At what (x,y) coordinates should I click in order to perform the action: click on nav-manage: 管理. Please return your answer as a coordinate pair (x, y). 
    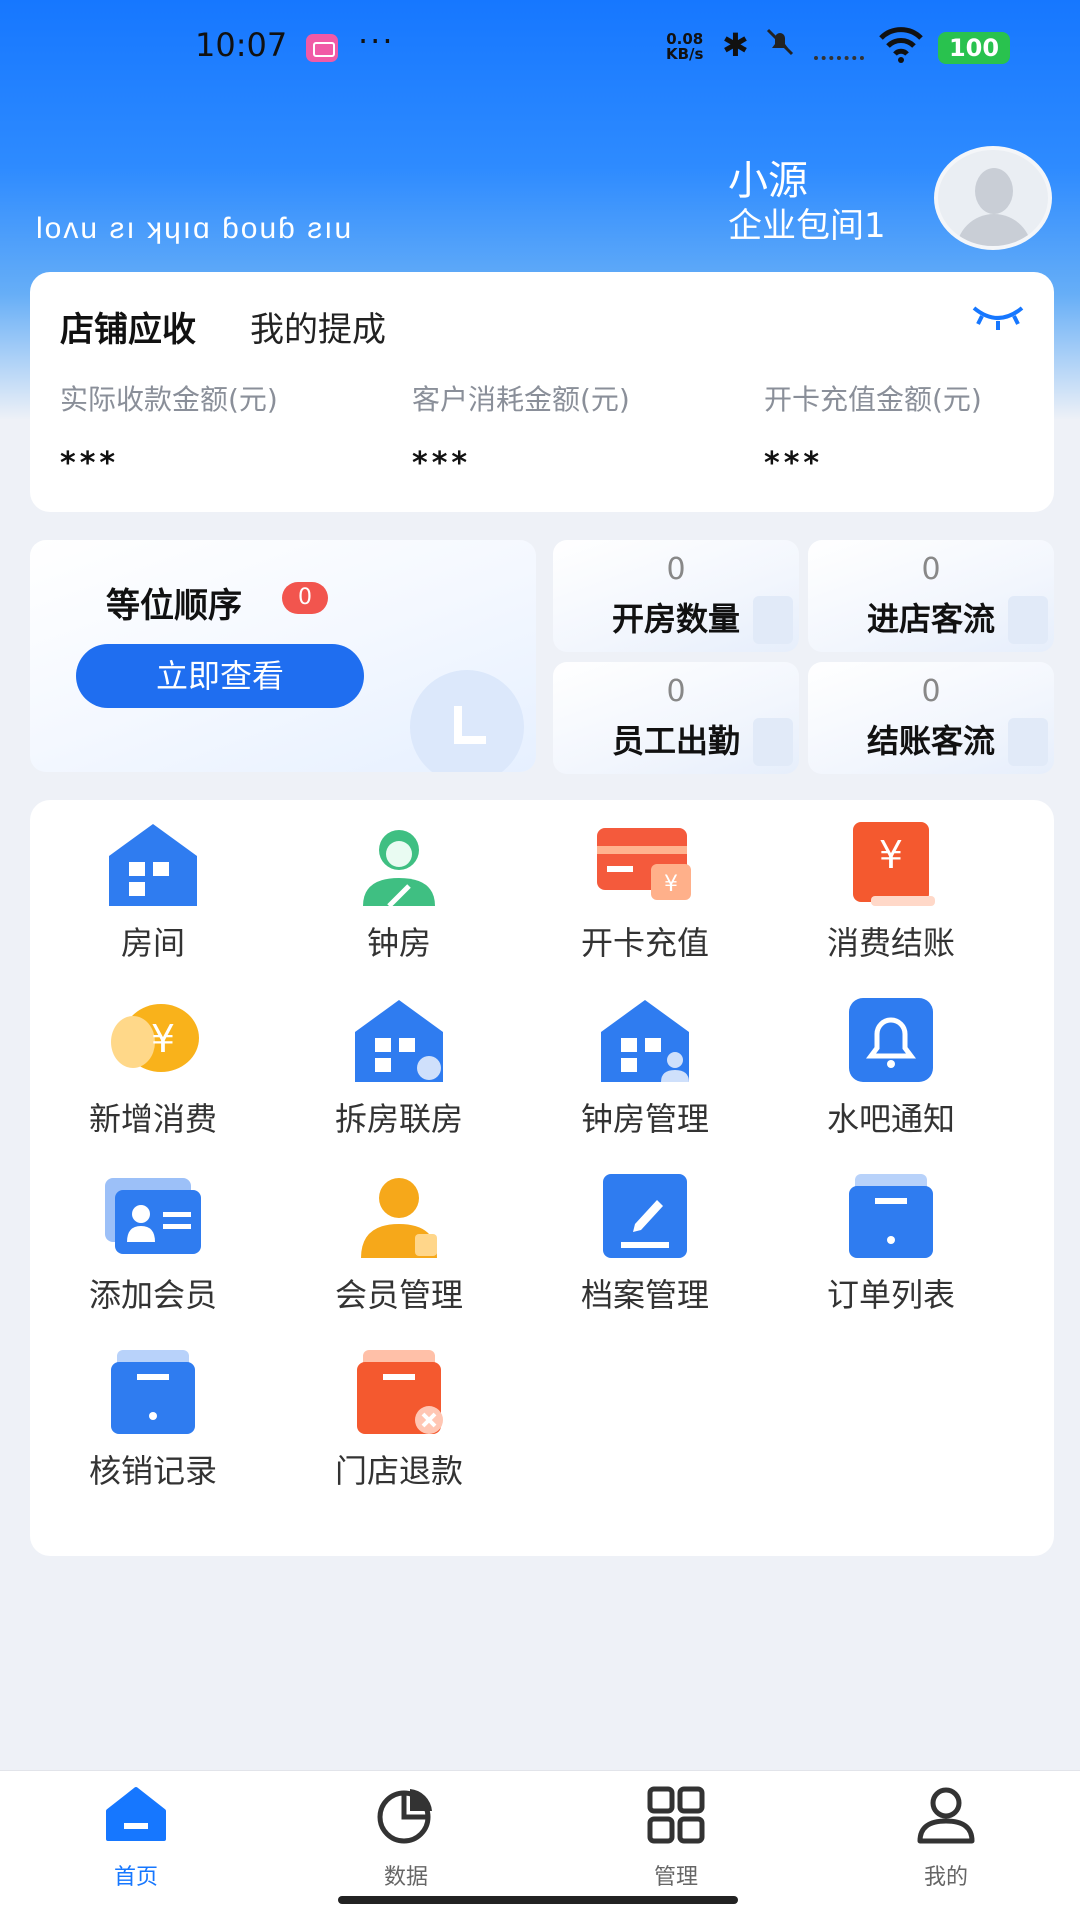
    Looking at the image, I should click on (676, 1840).